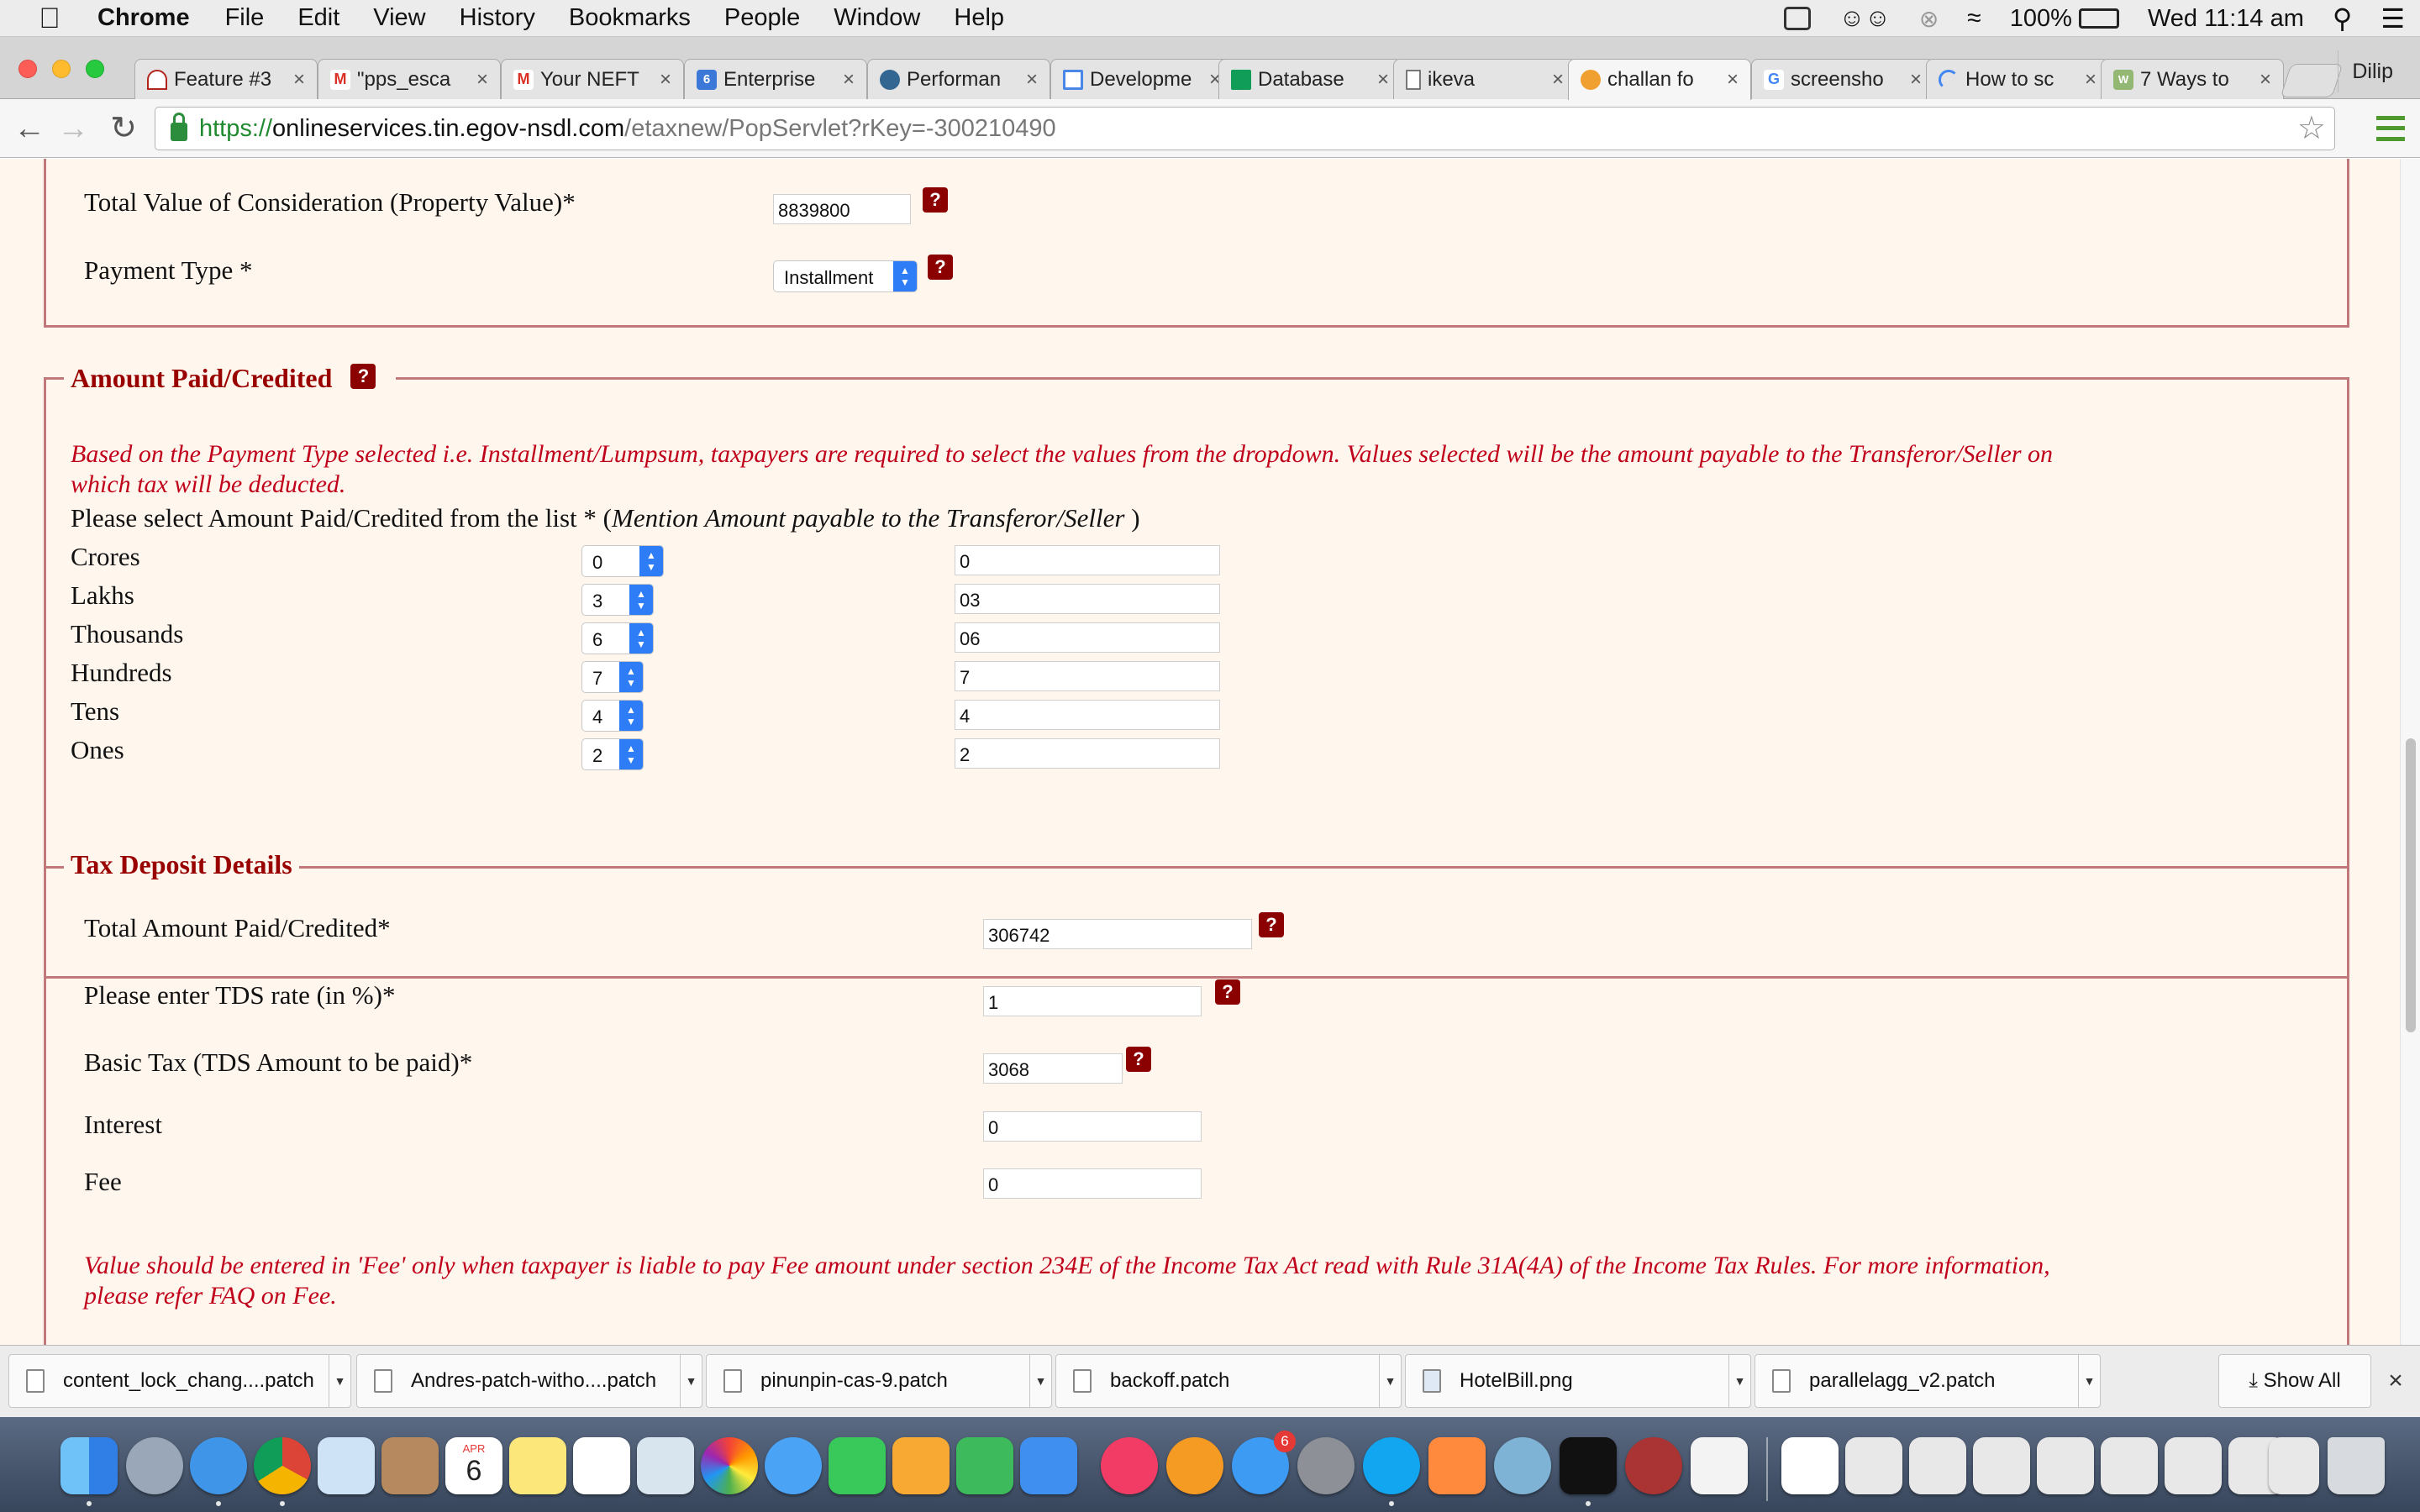  What do you see at coordinates (762, 18) in the screenshot?
I see `menu-people: People` at bounding box center [762, 18].